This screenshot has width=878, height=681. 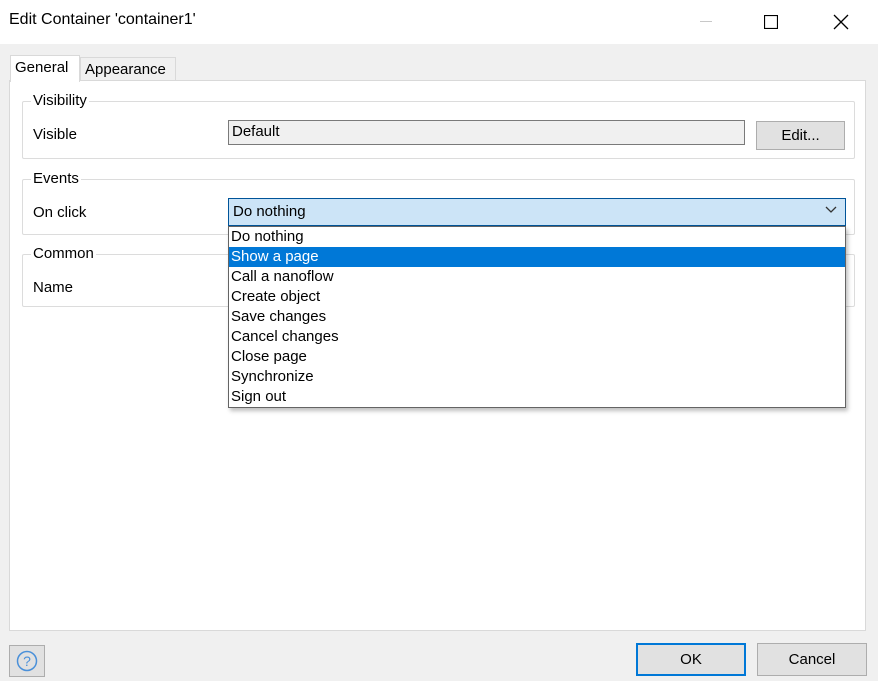 What do you see at coordinates (56, 179) in the screenshot?
I see `events-group-title: Events` at bounding box center [56, 179].